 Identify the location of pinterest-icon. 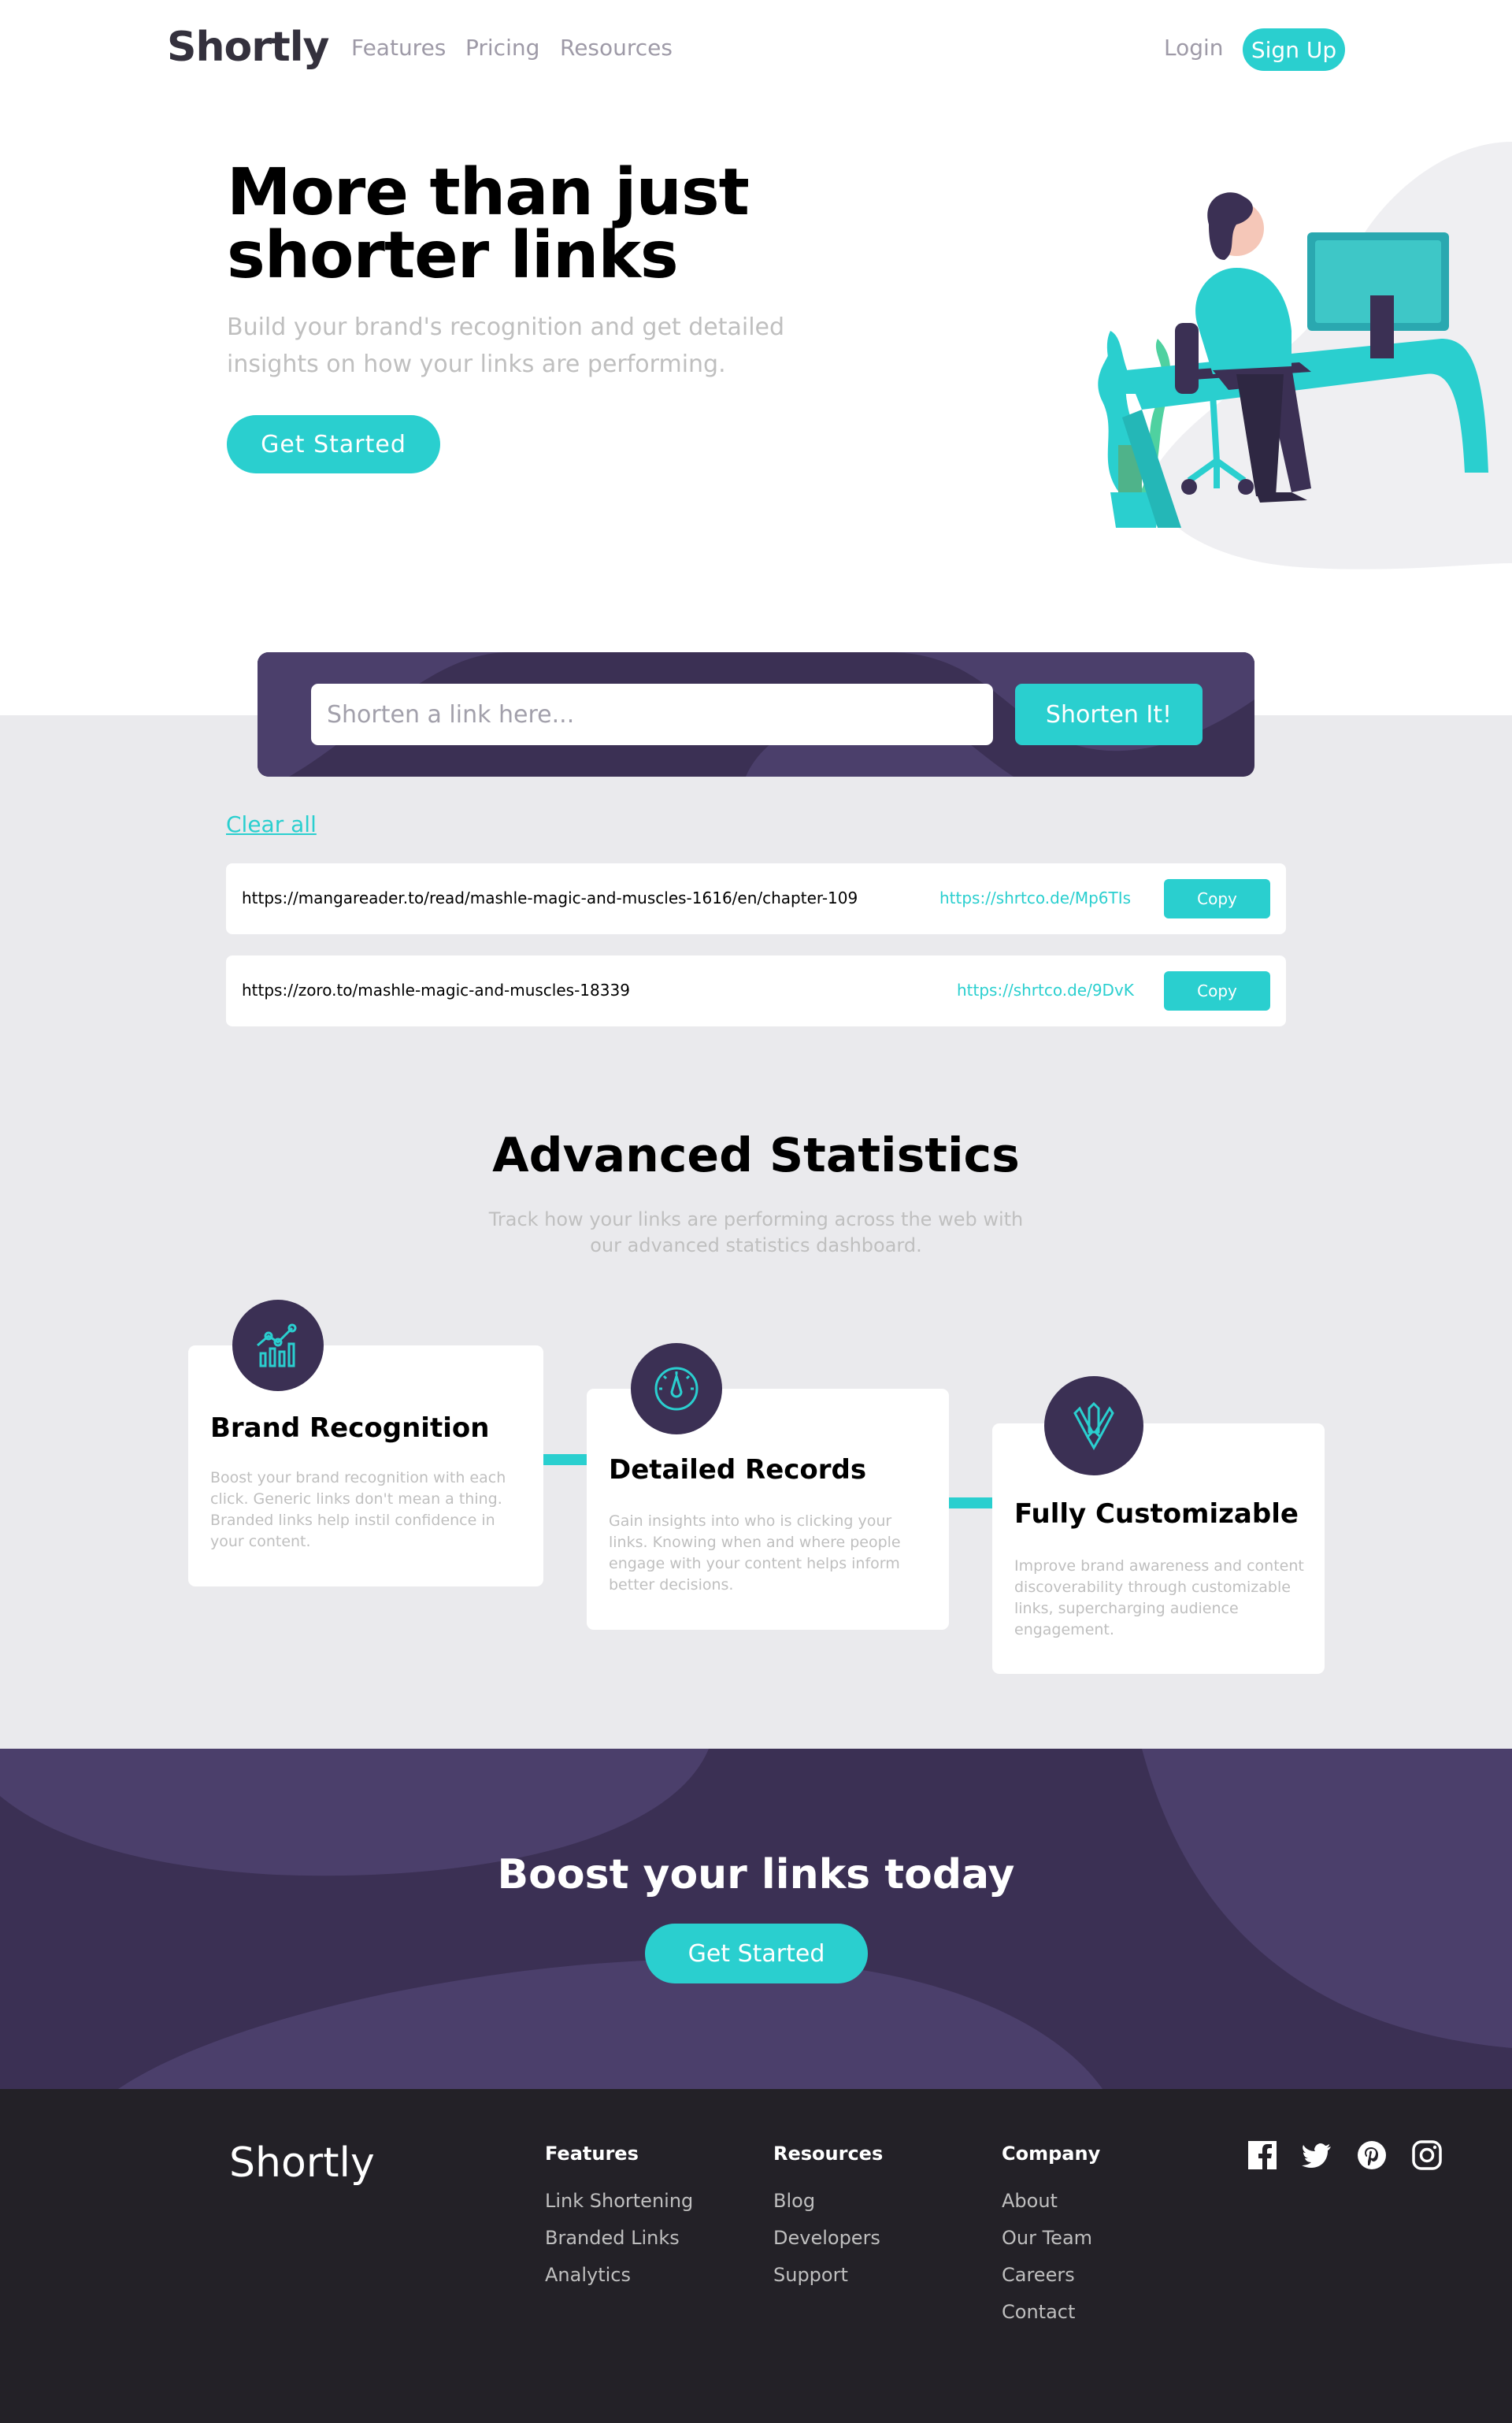
(1372, 2155).